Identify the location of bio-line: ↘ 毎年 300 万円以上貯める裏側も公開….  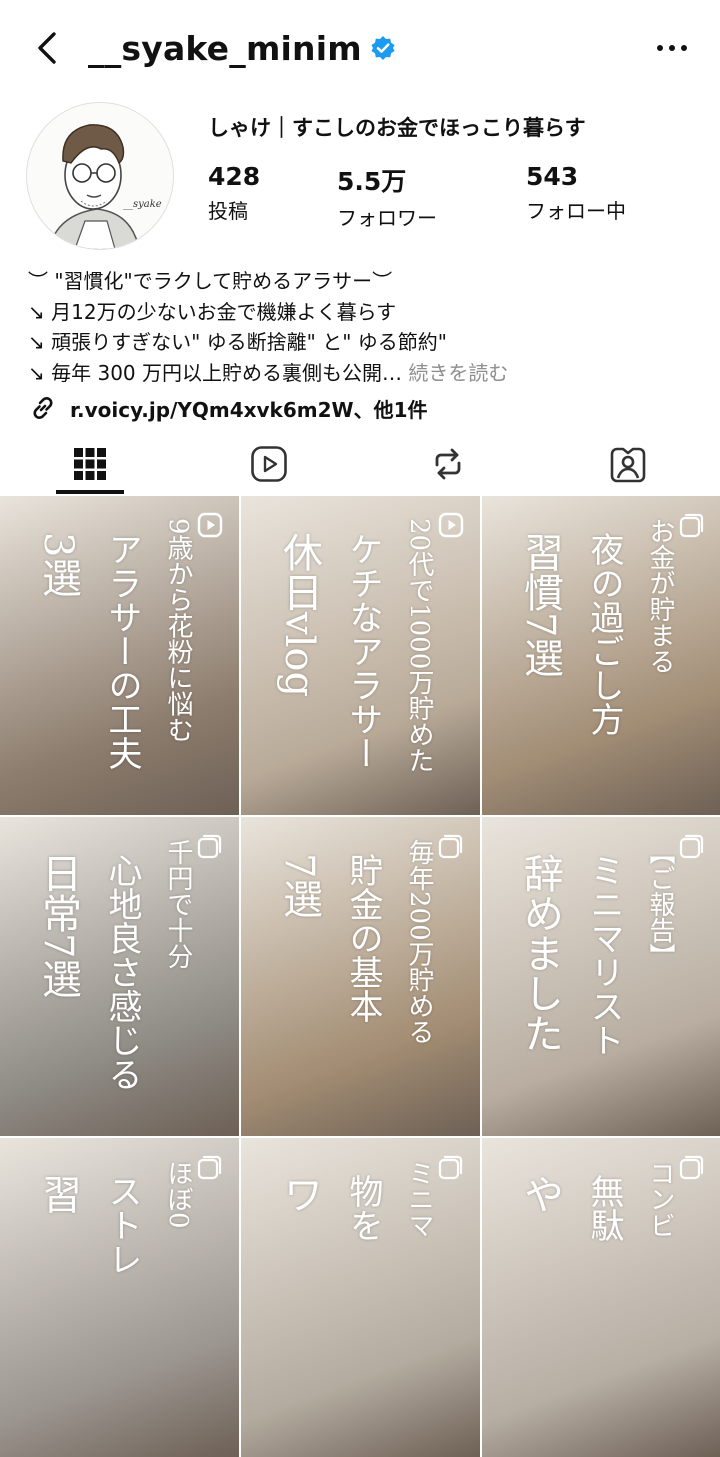
(215, 372).